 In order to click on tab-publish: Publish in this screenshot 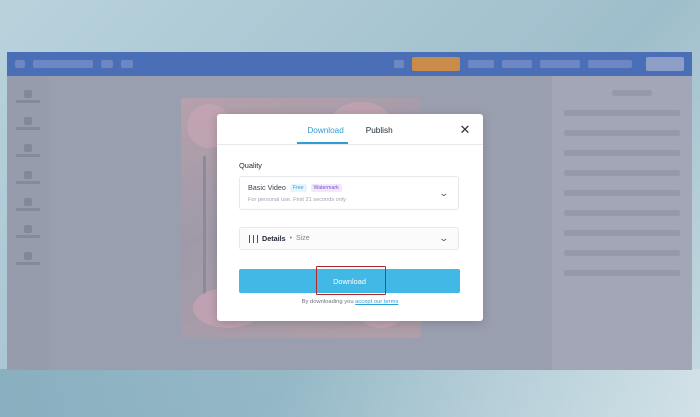, I will do `click(379, 129)`.